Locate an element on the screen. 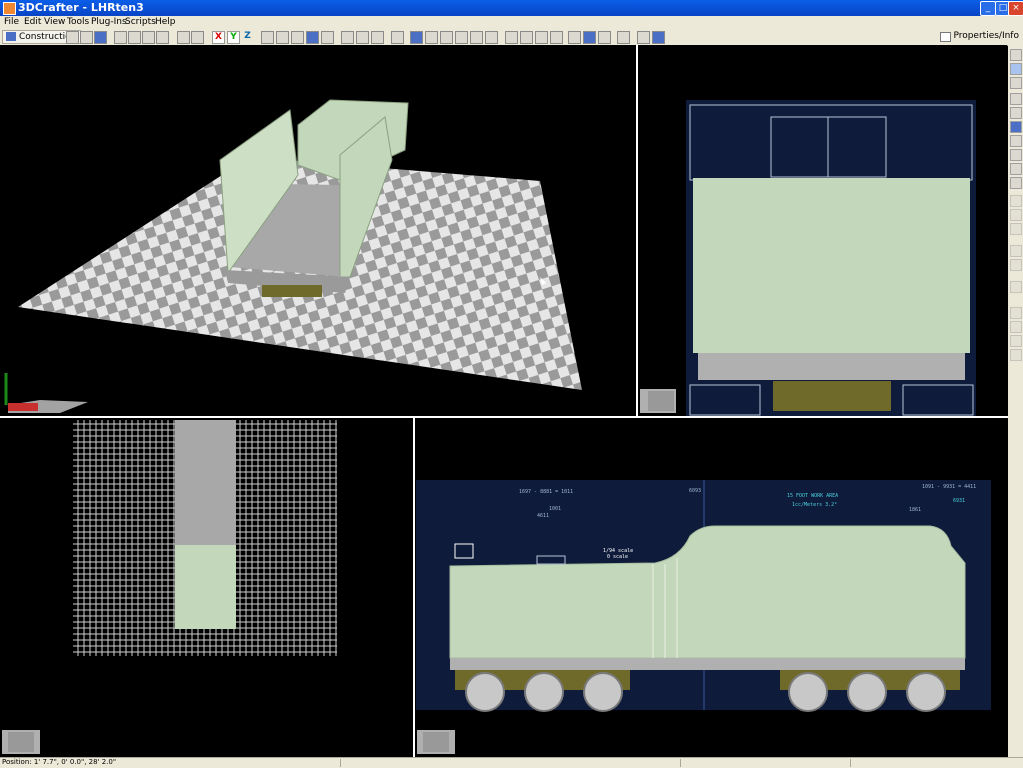  paste-icon is located at coordinates (148, 37).